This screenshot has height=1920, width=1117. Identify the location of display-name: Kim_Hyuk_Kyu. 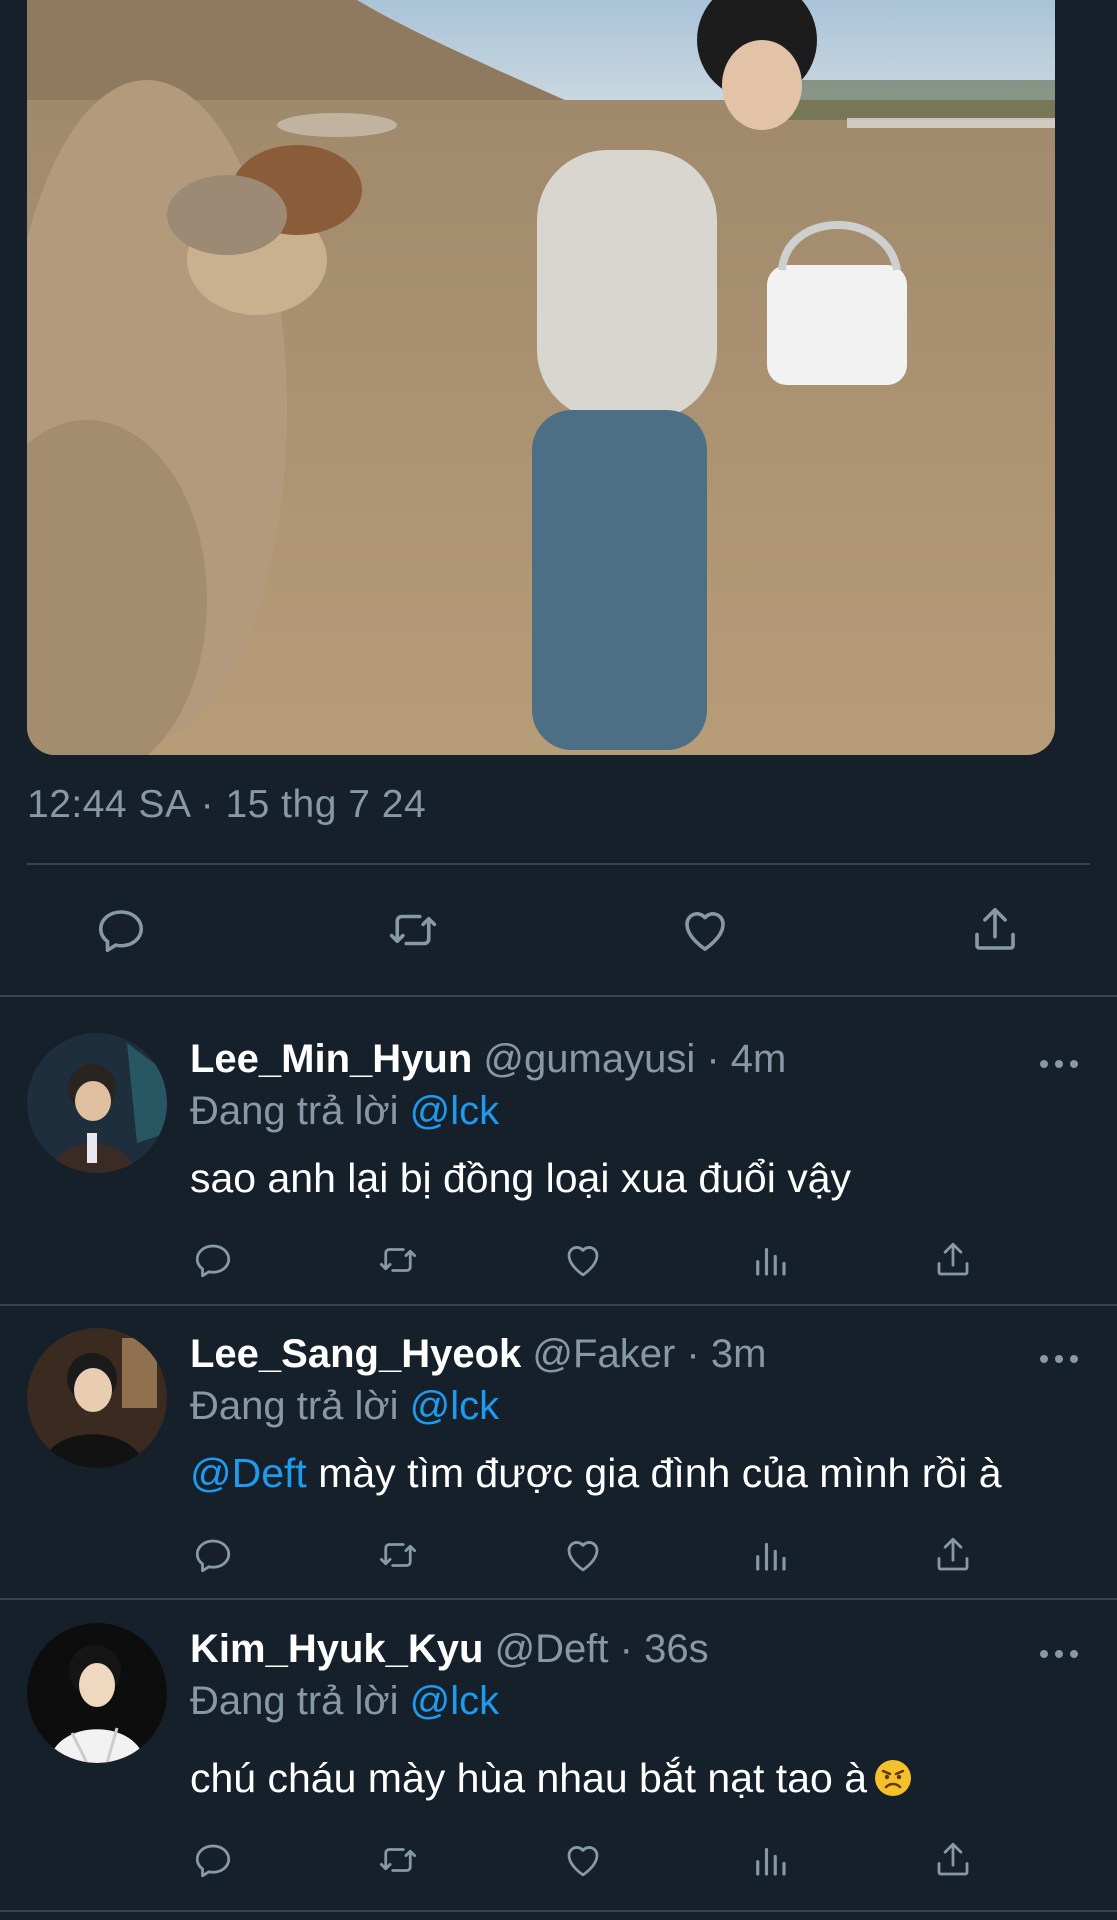
(336, 1649).